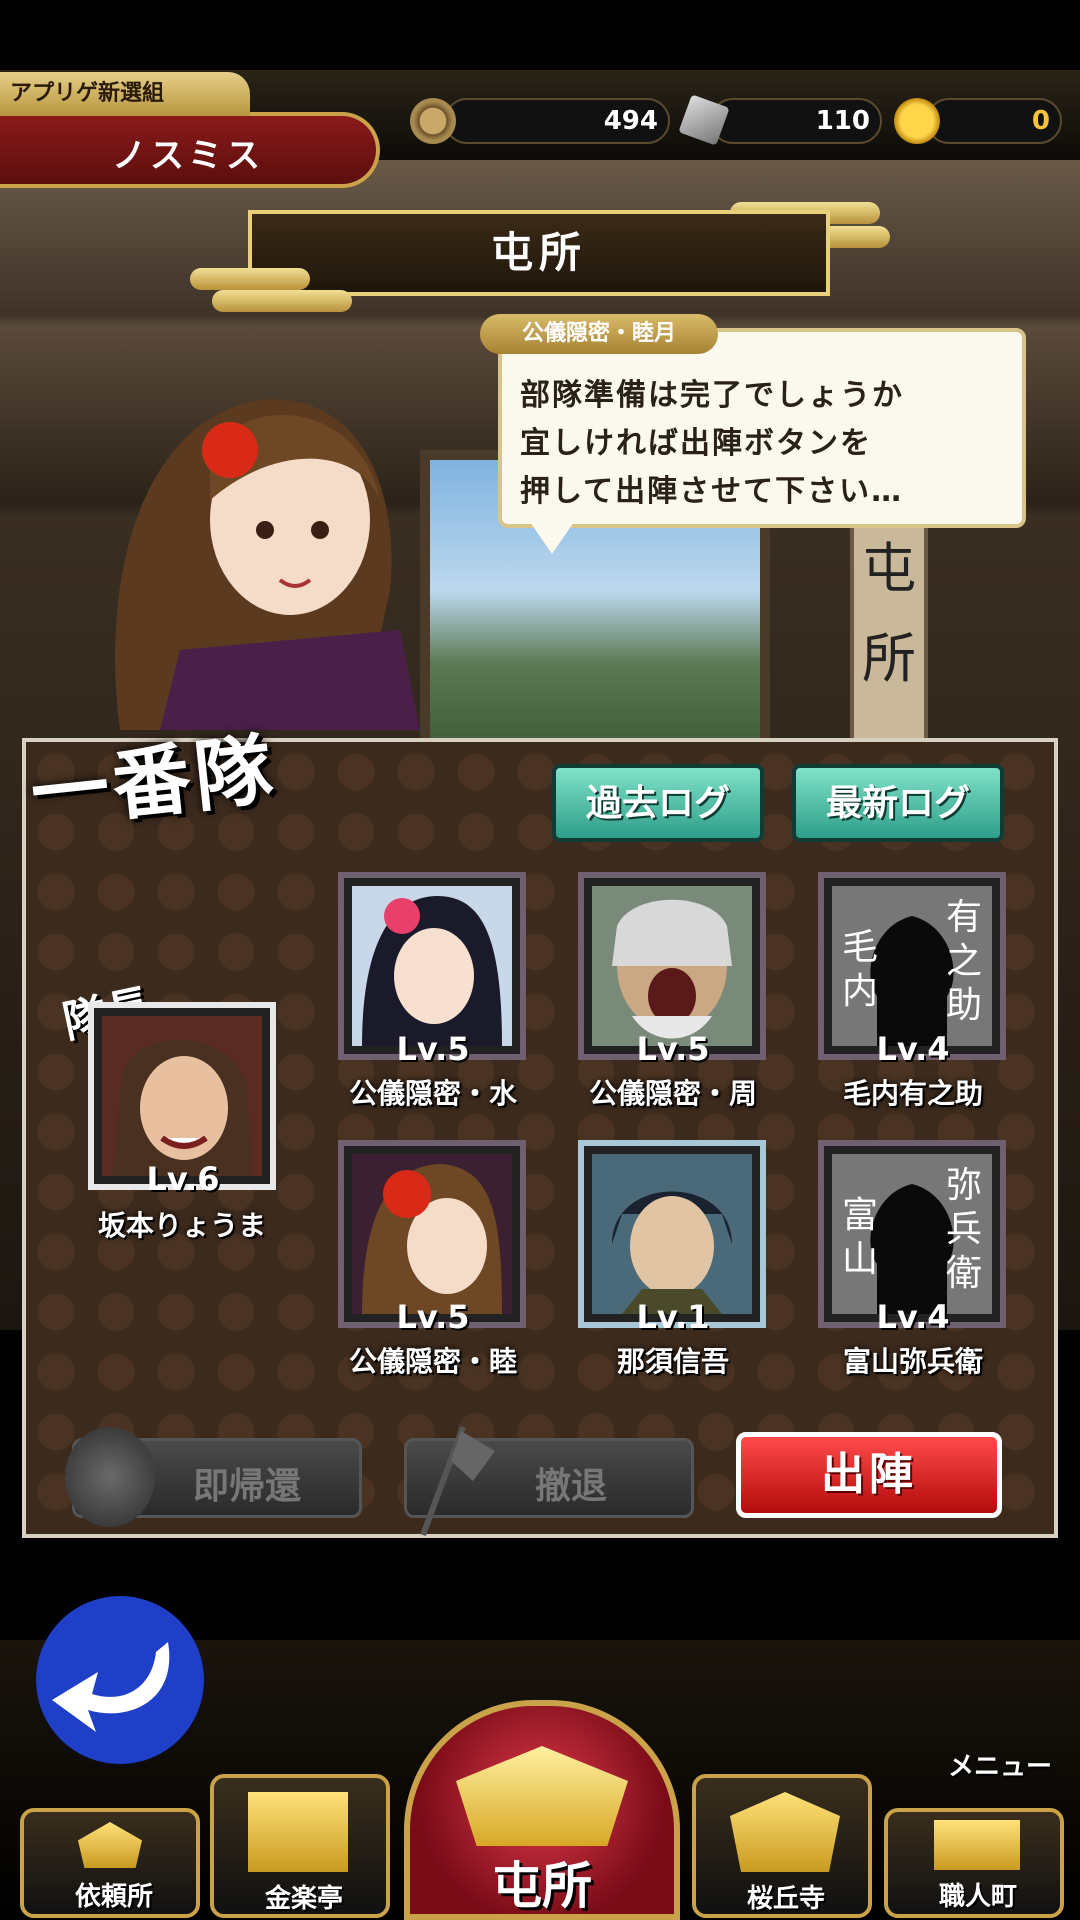 The width and height of the screenshot is (1080, 1920). I want to click on retreat-label: 撤退, so click(571, 1486).